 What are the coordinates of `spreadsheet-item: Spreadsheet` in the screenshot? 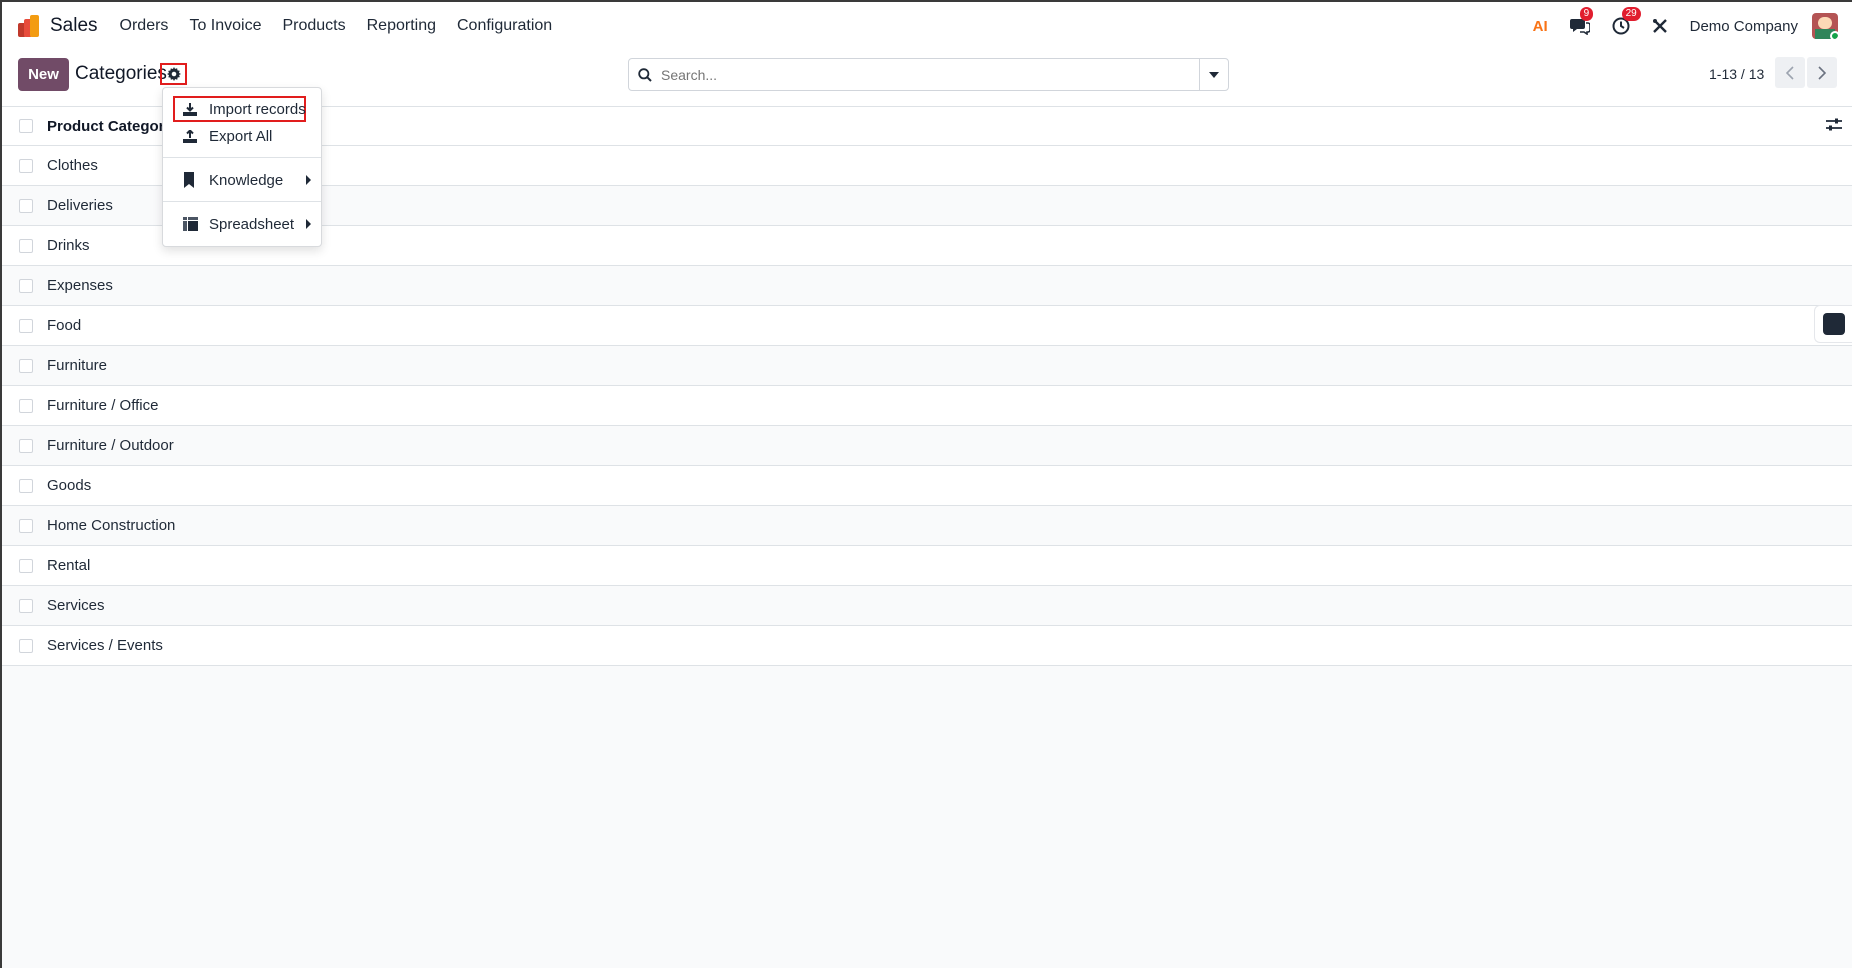 It's located at (242, 224).